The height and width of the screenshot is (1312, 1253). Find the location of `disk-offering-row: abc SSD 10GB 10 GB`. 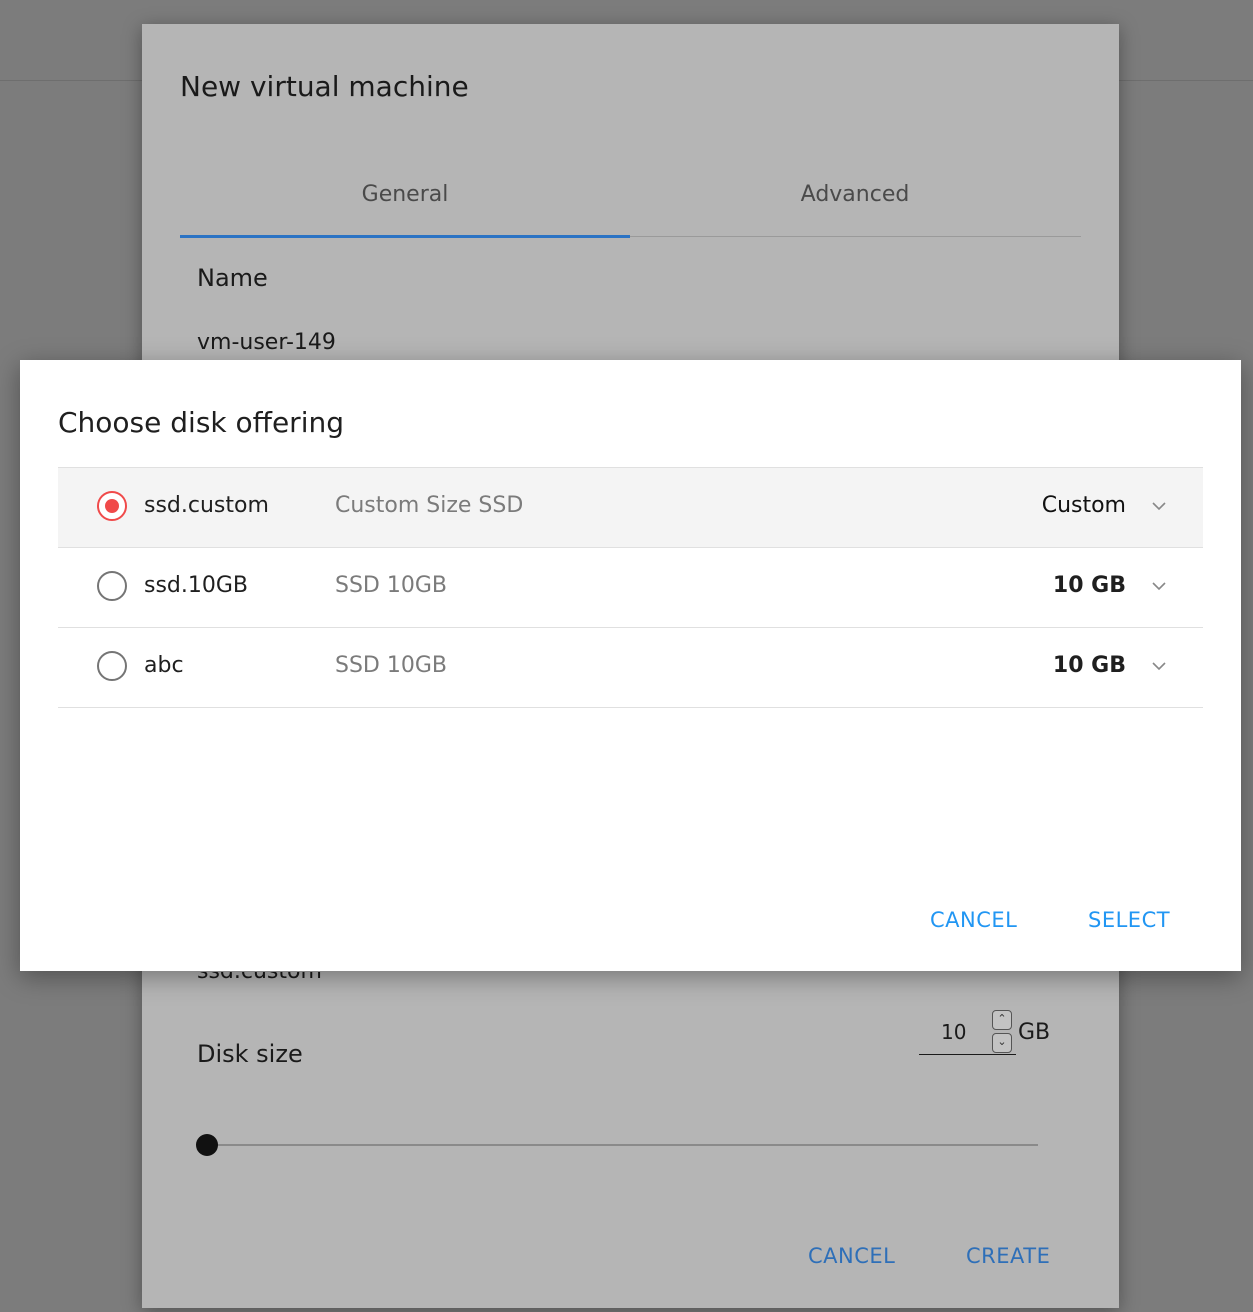

disk-offering-row: abc SSD 10GB 10 GB is located at coordinates (630, 668).